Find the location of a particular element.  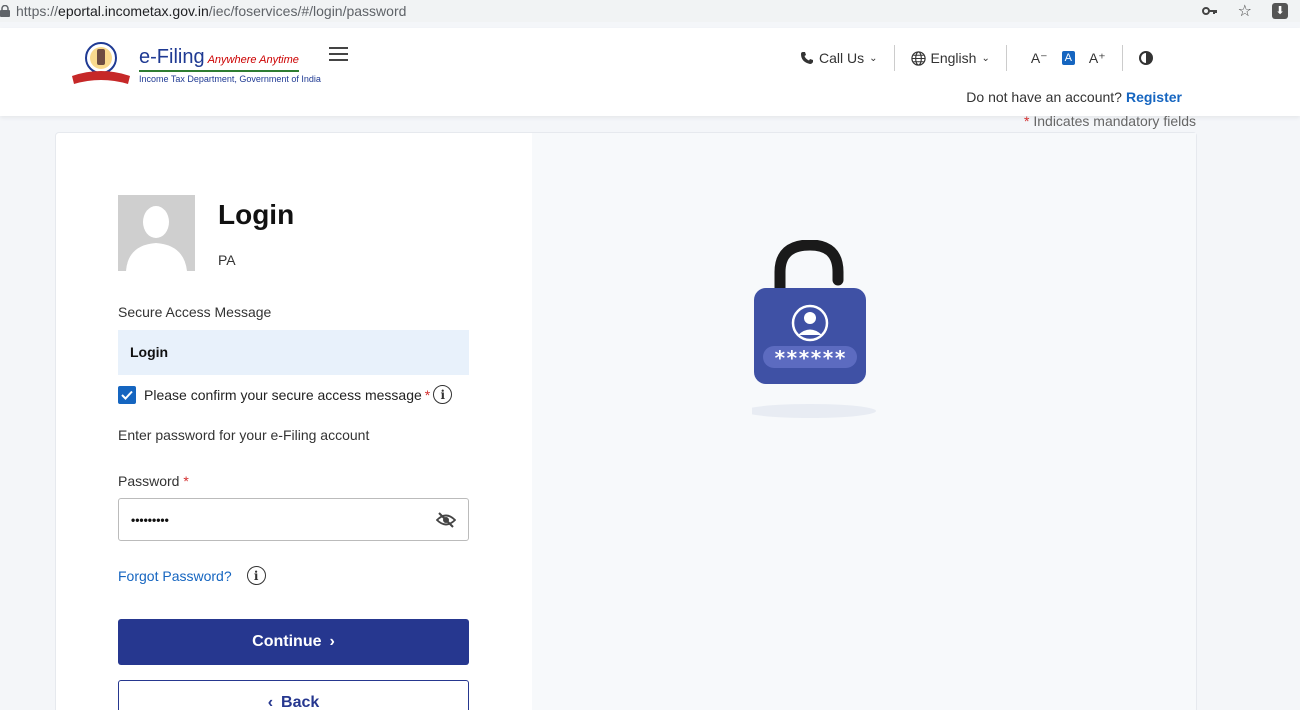

confirm-checkbox is located at coordinates (127, 394).